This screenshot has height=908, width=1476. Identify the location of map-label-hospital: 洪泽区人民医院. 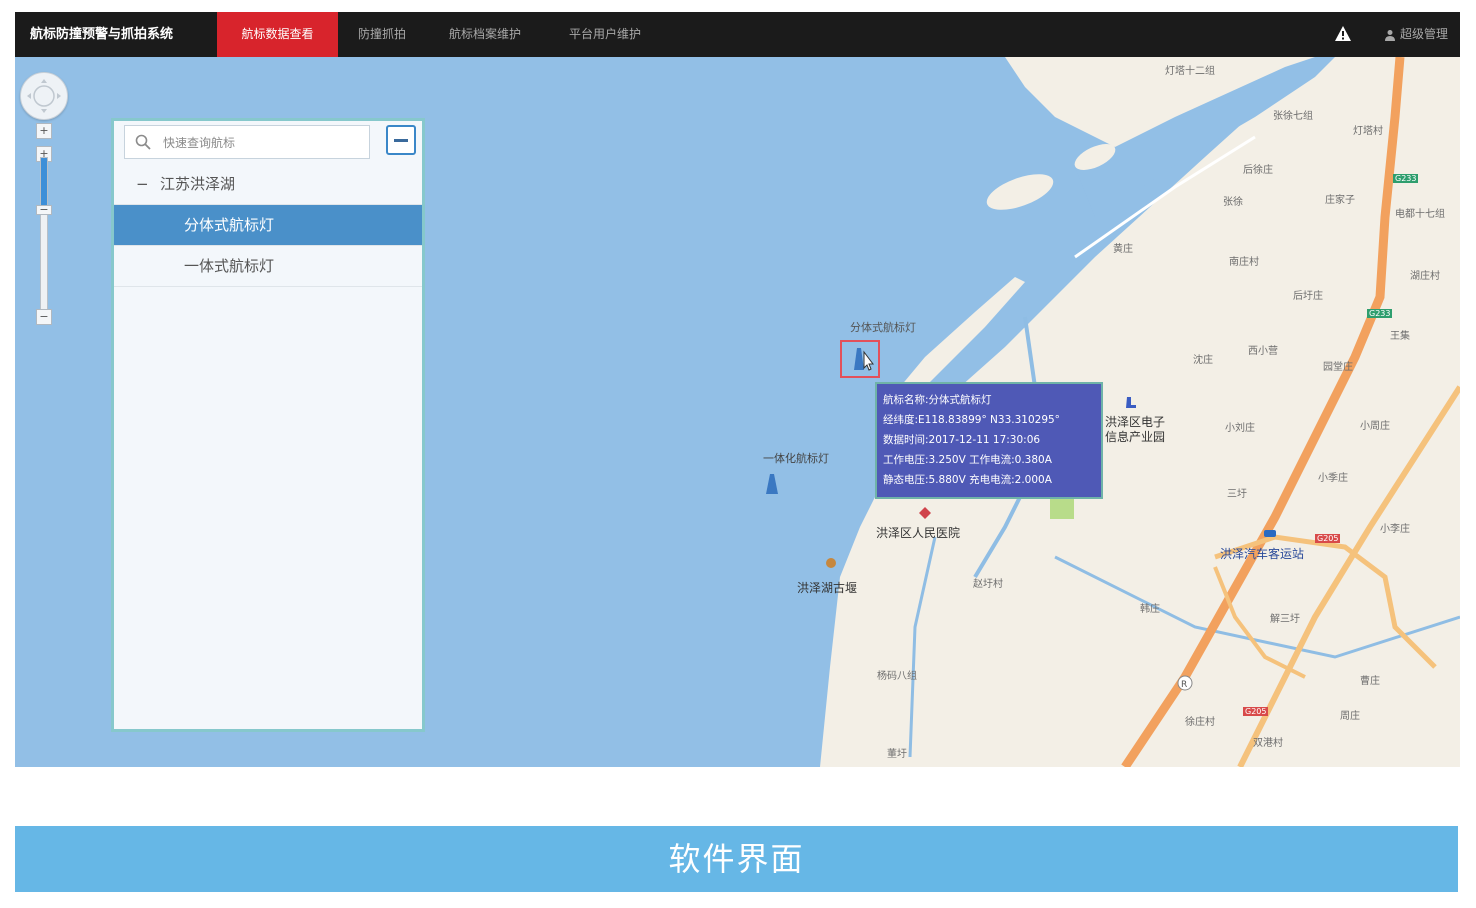
(918, 533).